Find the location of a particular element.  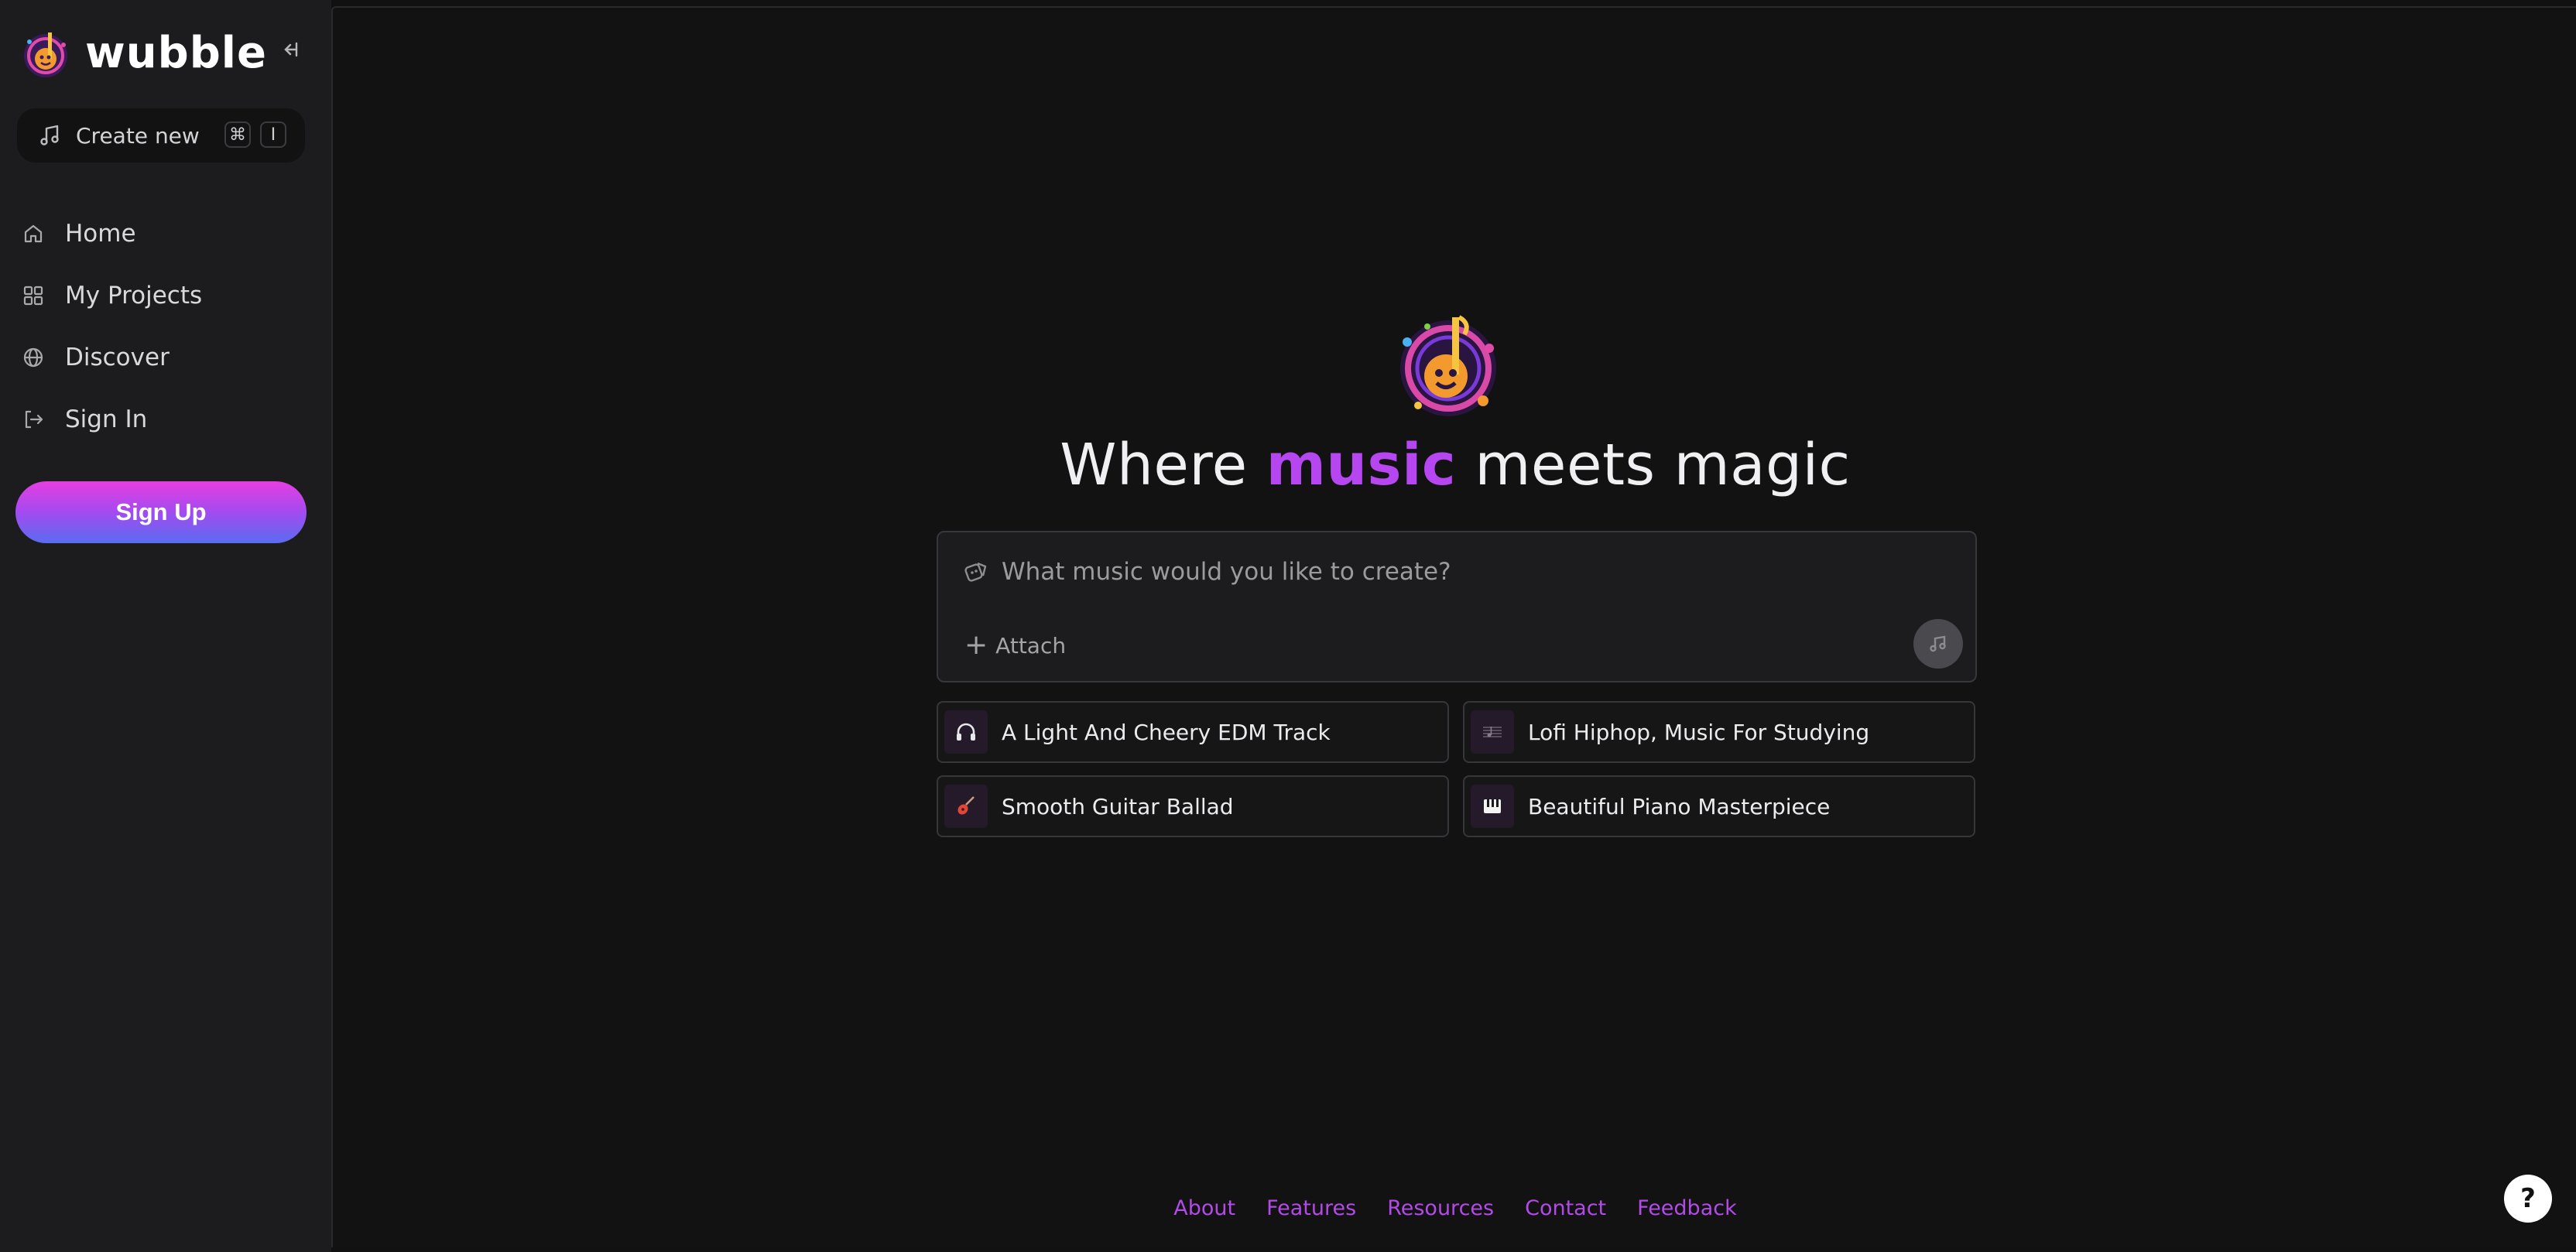

dice-icon is located at coordinates (975, 572).